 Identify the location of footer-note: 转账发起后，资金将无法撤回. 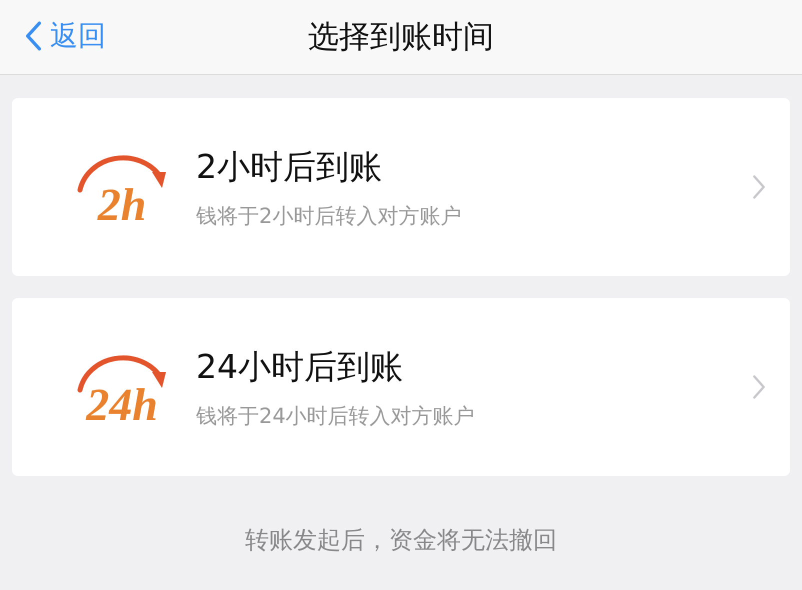
(401, 540).